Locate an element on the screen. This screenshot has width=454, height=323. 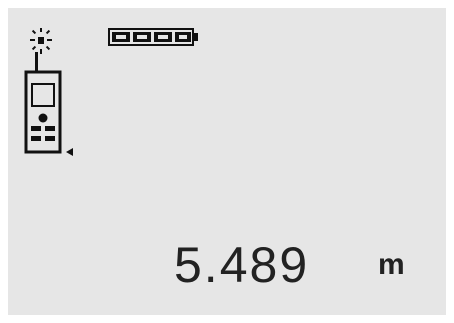
measurement-unit: m is located at coordinates (391, 264).